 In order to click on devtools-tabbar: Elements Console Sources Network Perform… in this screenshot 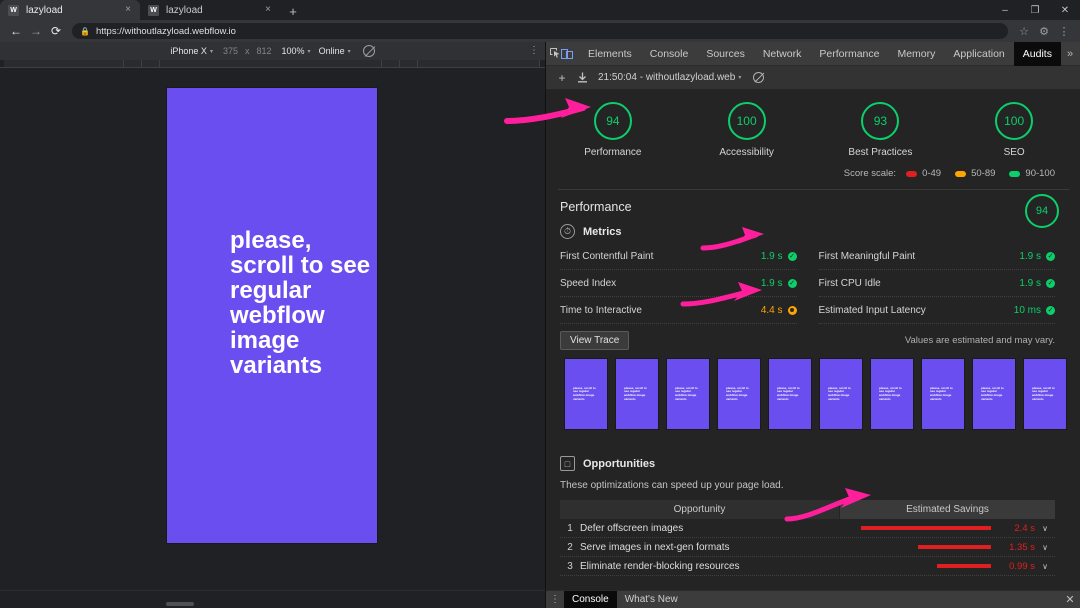, I will do `click(813, 53)`.